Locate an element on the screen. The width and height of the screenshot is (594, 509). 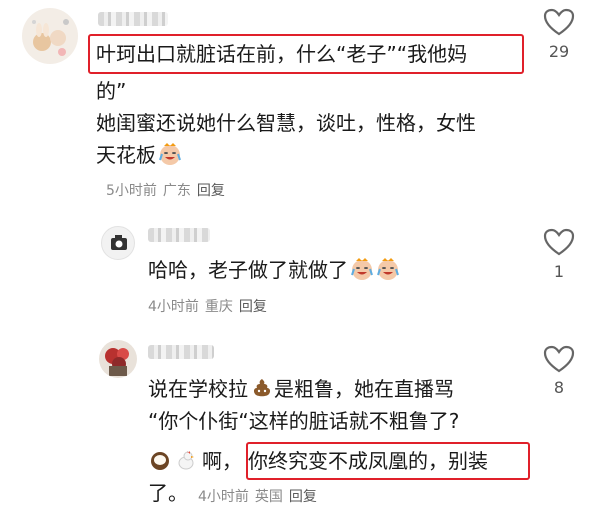
comment-text-fragment: 说在学校拉 is located at coordinates (198, 389).